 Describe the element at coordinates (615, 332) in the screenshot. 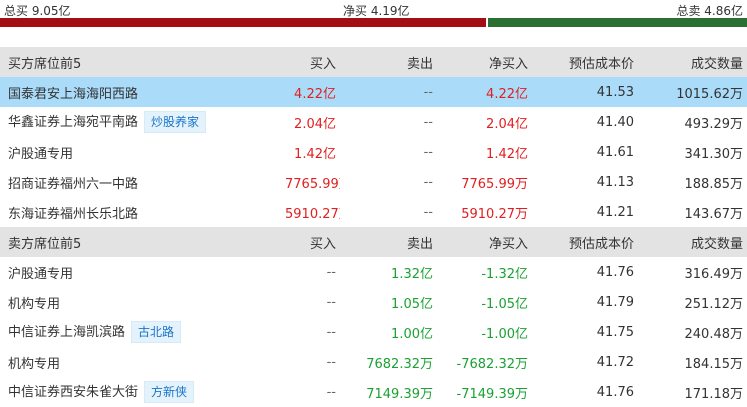

I see `est-cost-cell: 41.75` at that location.